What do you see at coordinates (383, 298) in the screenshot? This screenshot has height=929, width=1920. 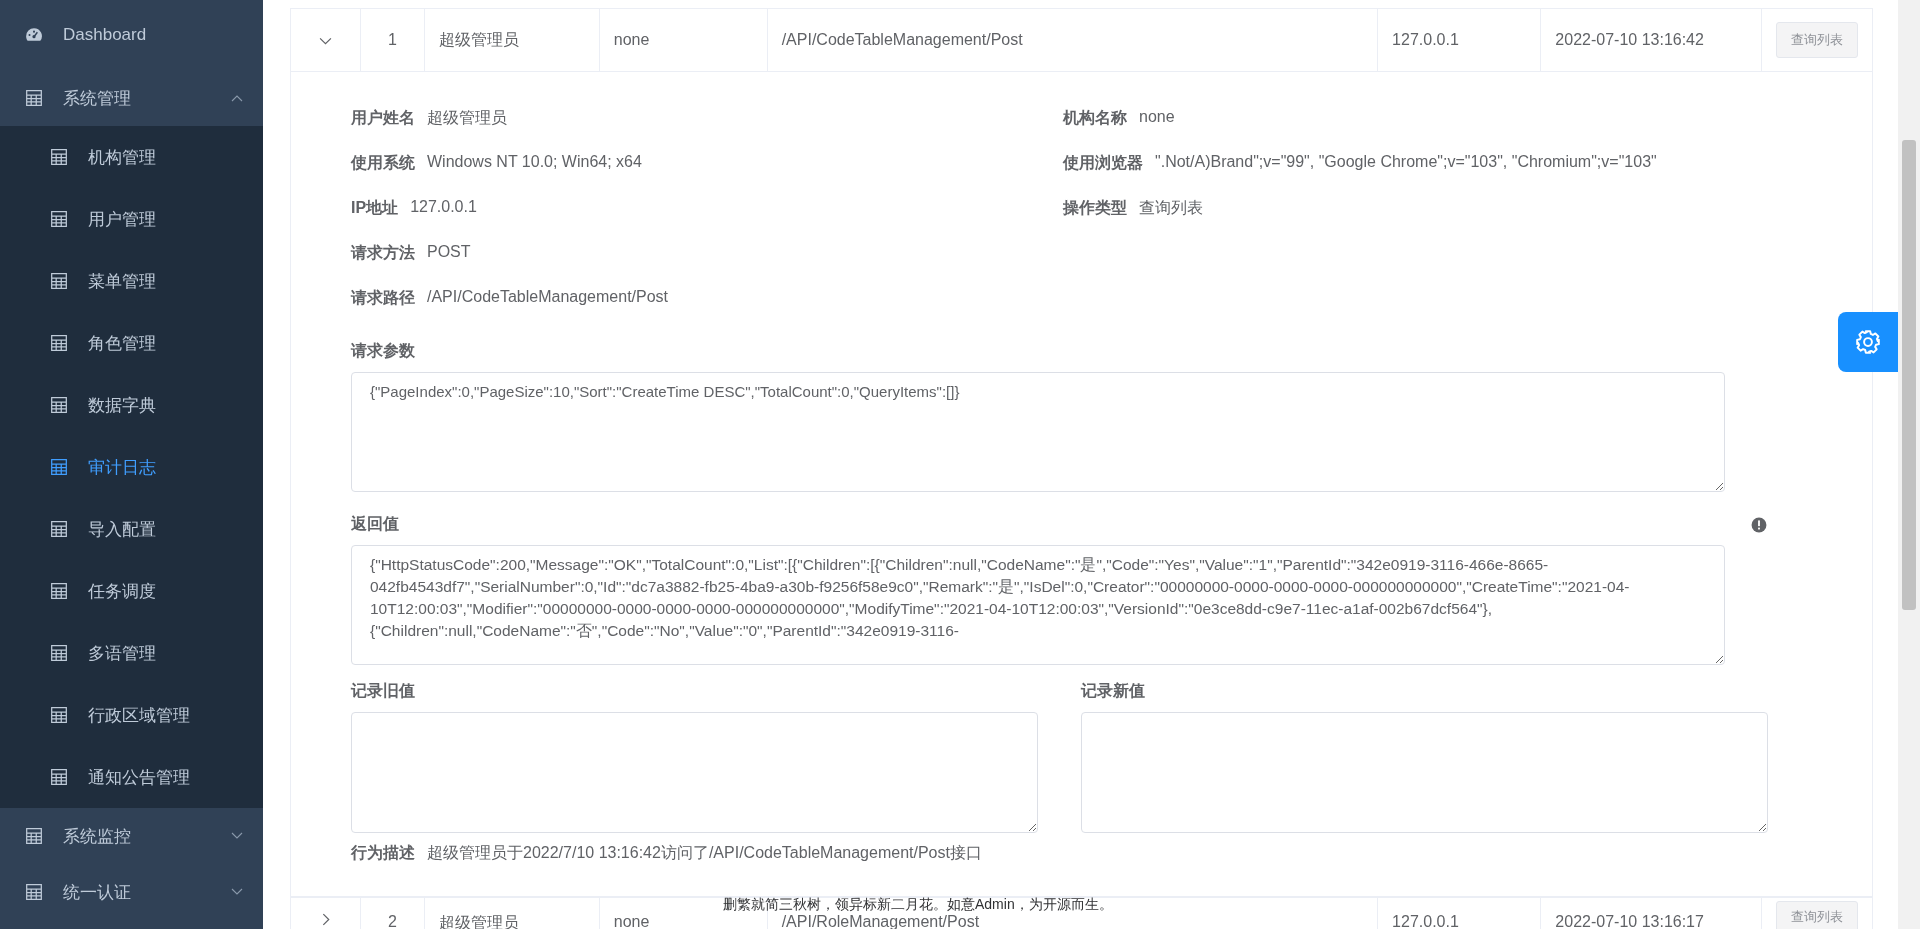 I see `field-label: 请求路径` at bounding box center [383, 298].